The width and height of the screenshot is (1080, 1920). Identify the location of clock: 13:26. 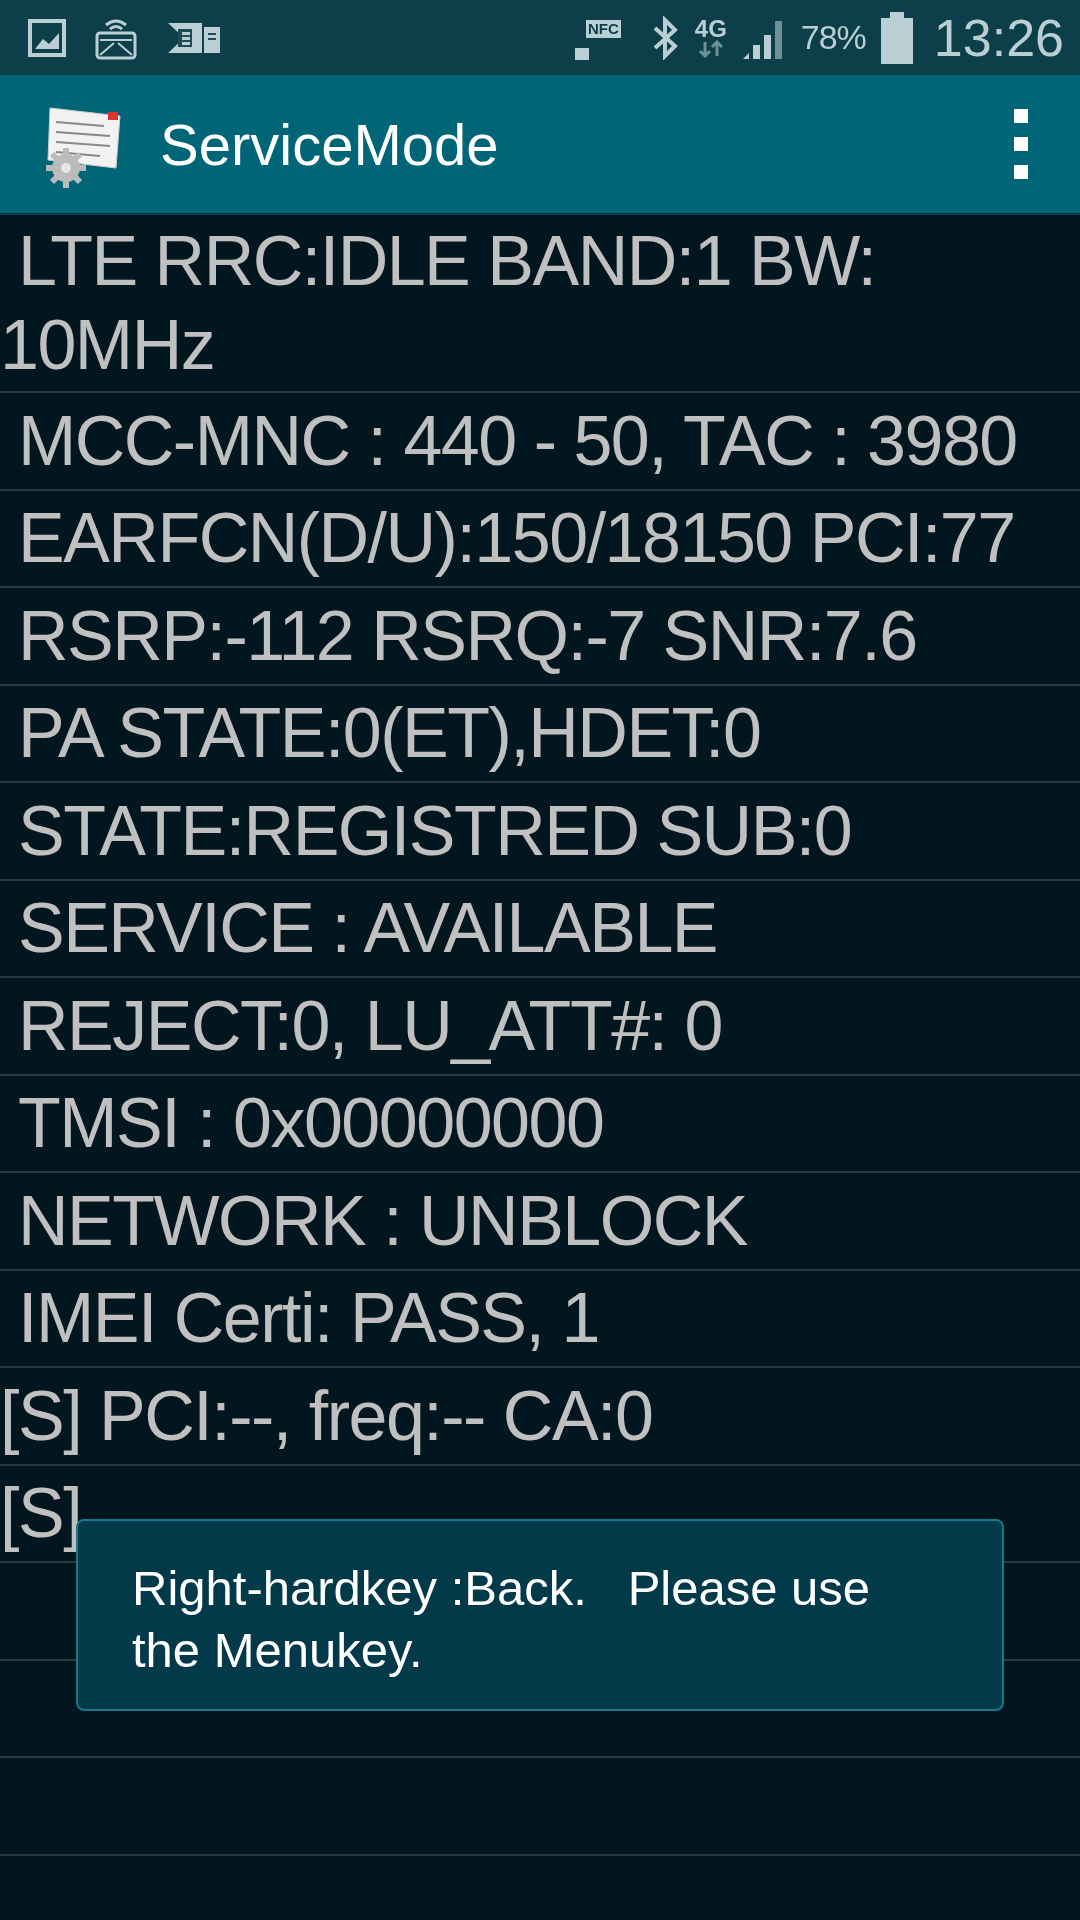
(998, 37).